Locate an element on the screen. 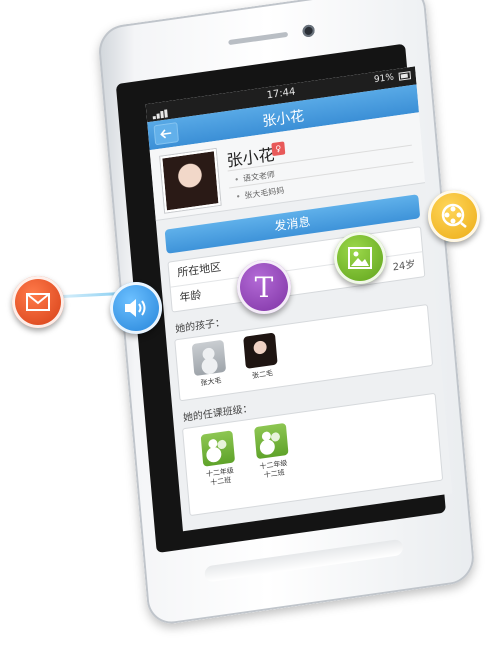  default-avatar-icon is located at coordinates (209, 358).